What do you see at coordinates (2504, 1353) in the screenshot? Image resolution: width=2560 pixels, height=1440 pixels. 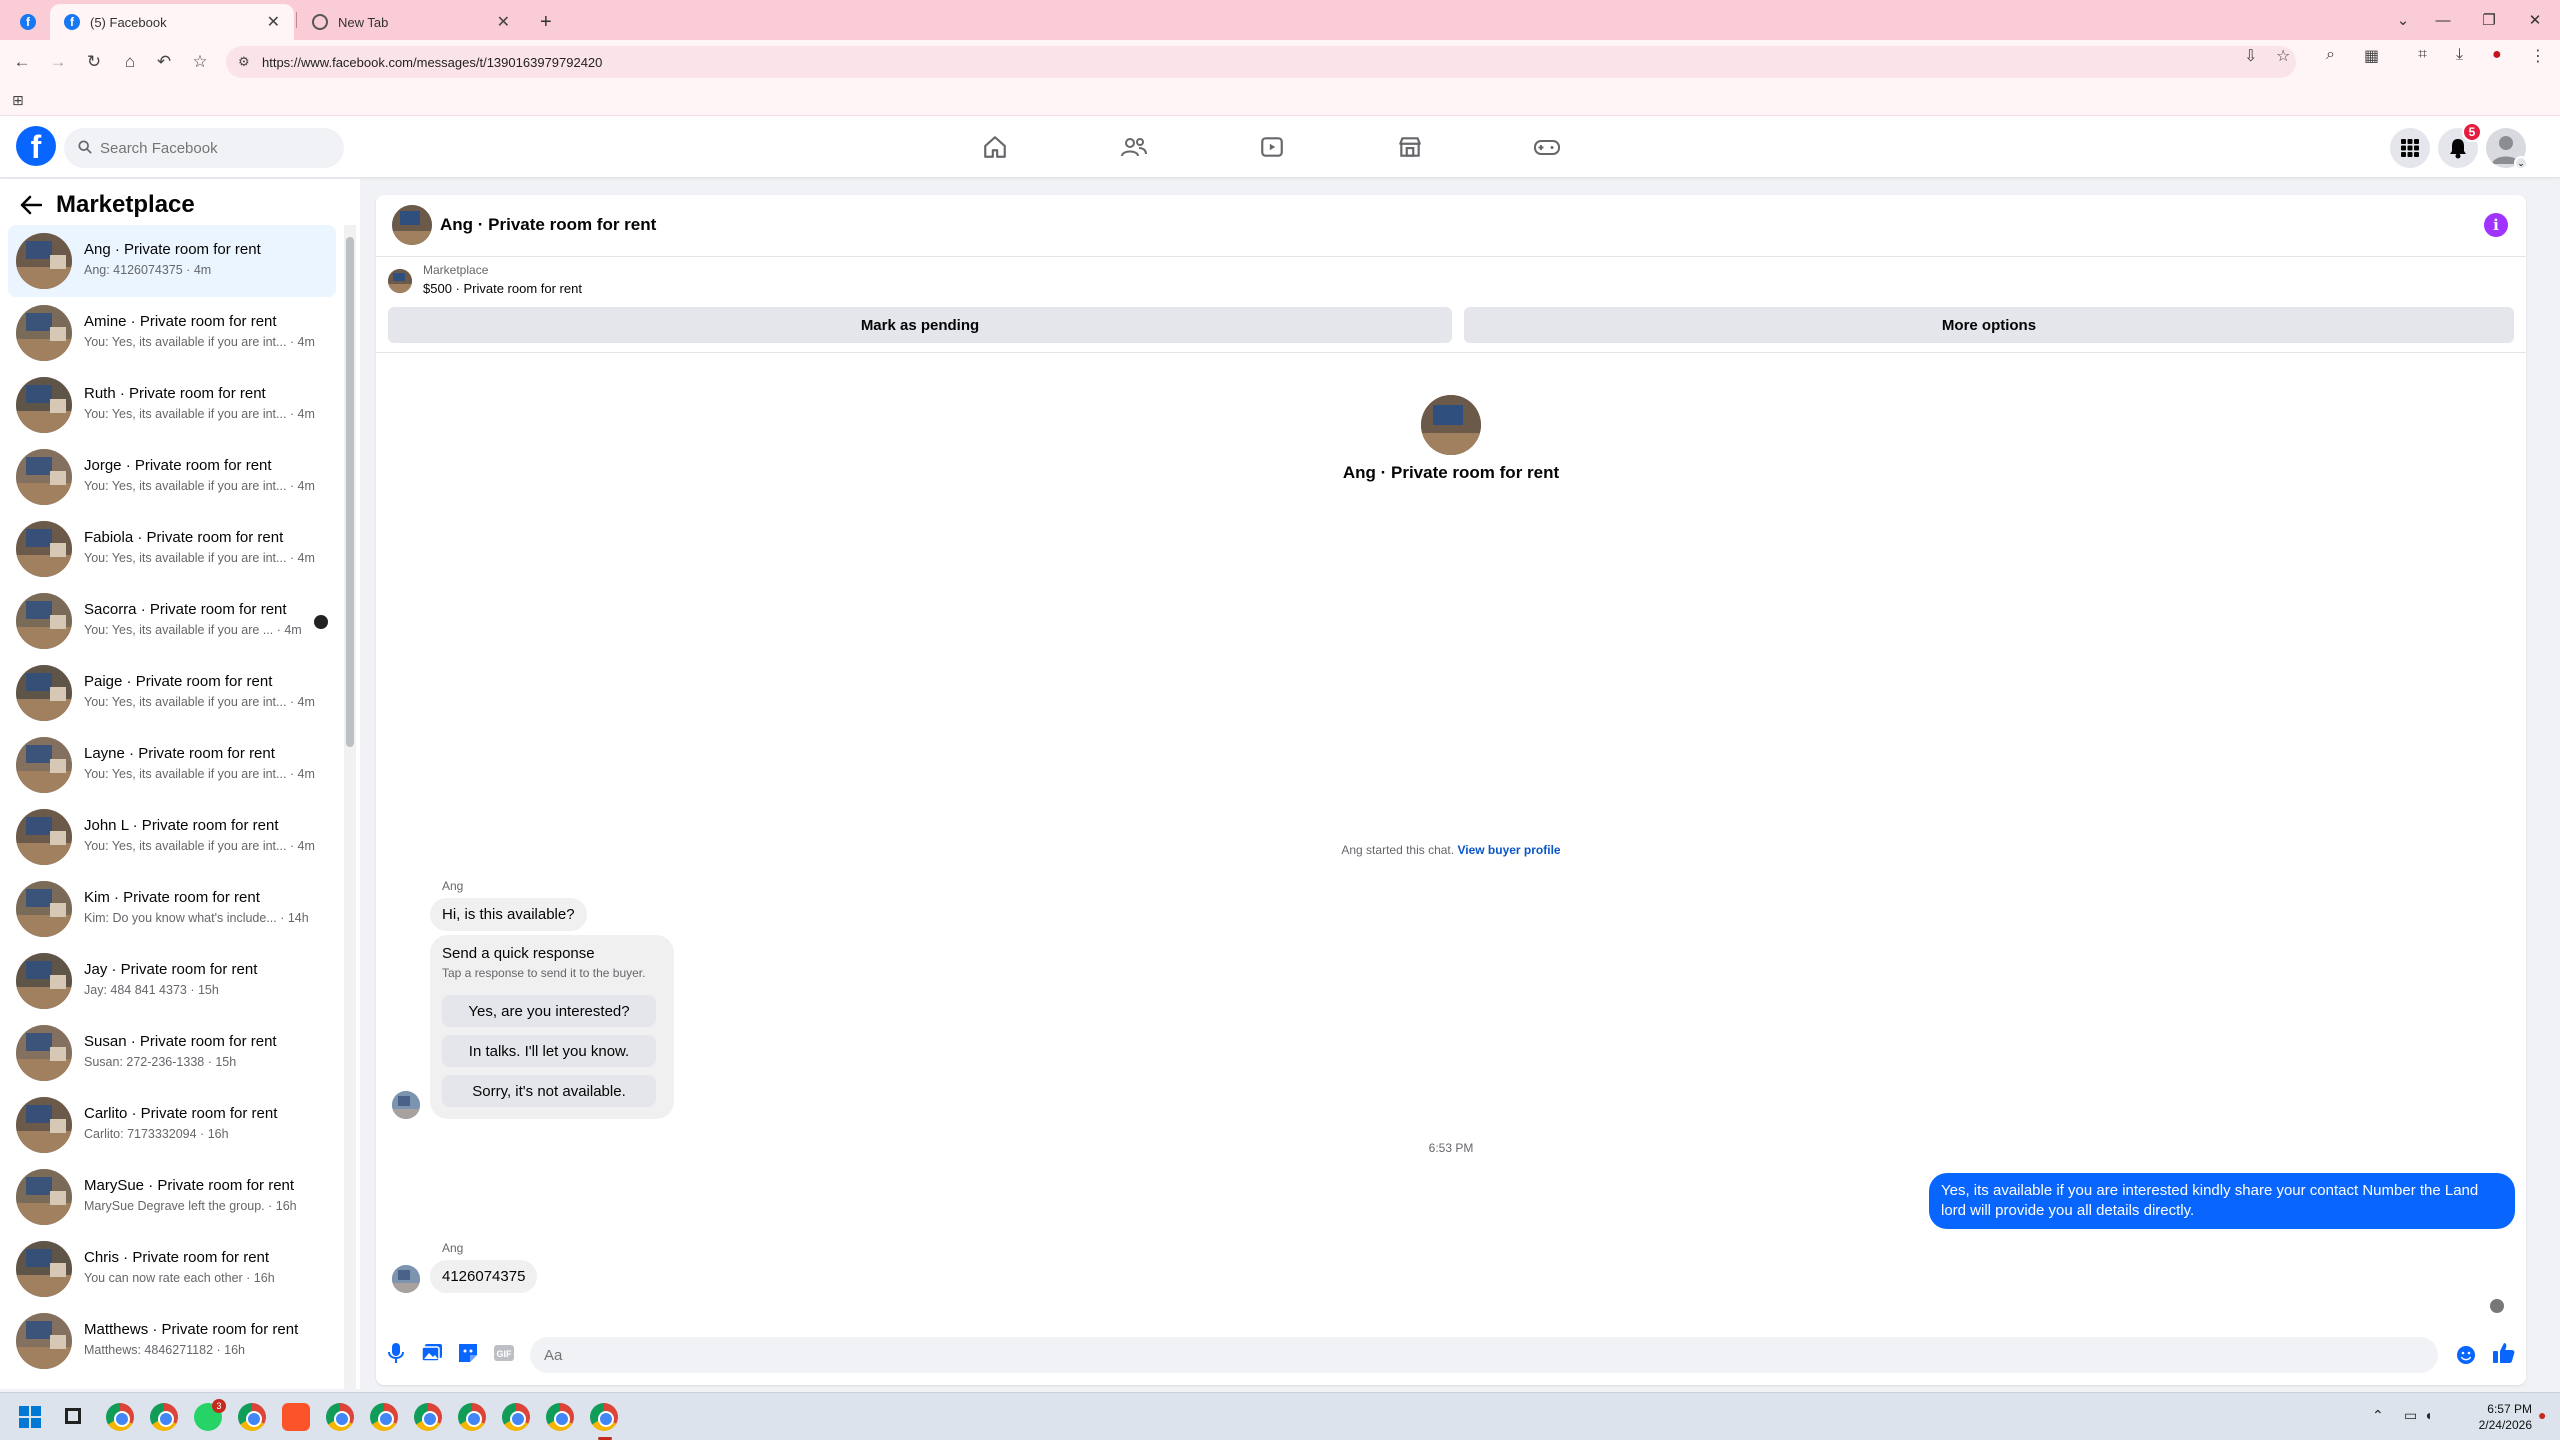 I see `thumbs-up-icon` at bounding box center [2504, 1353].